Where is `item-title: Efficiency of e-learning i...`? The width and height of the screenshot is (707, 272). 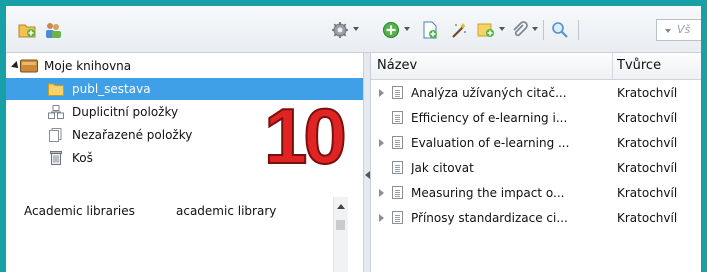
item-title: Efficiency of e-learning i... is located at coordinates (489, 118).